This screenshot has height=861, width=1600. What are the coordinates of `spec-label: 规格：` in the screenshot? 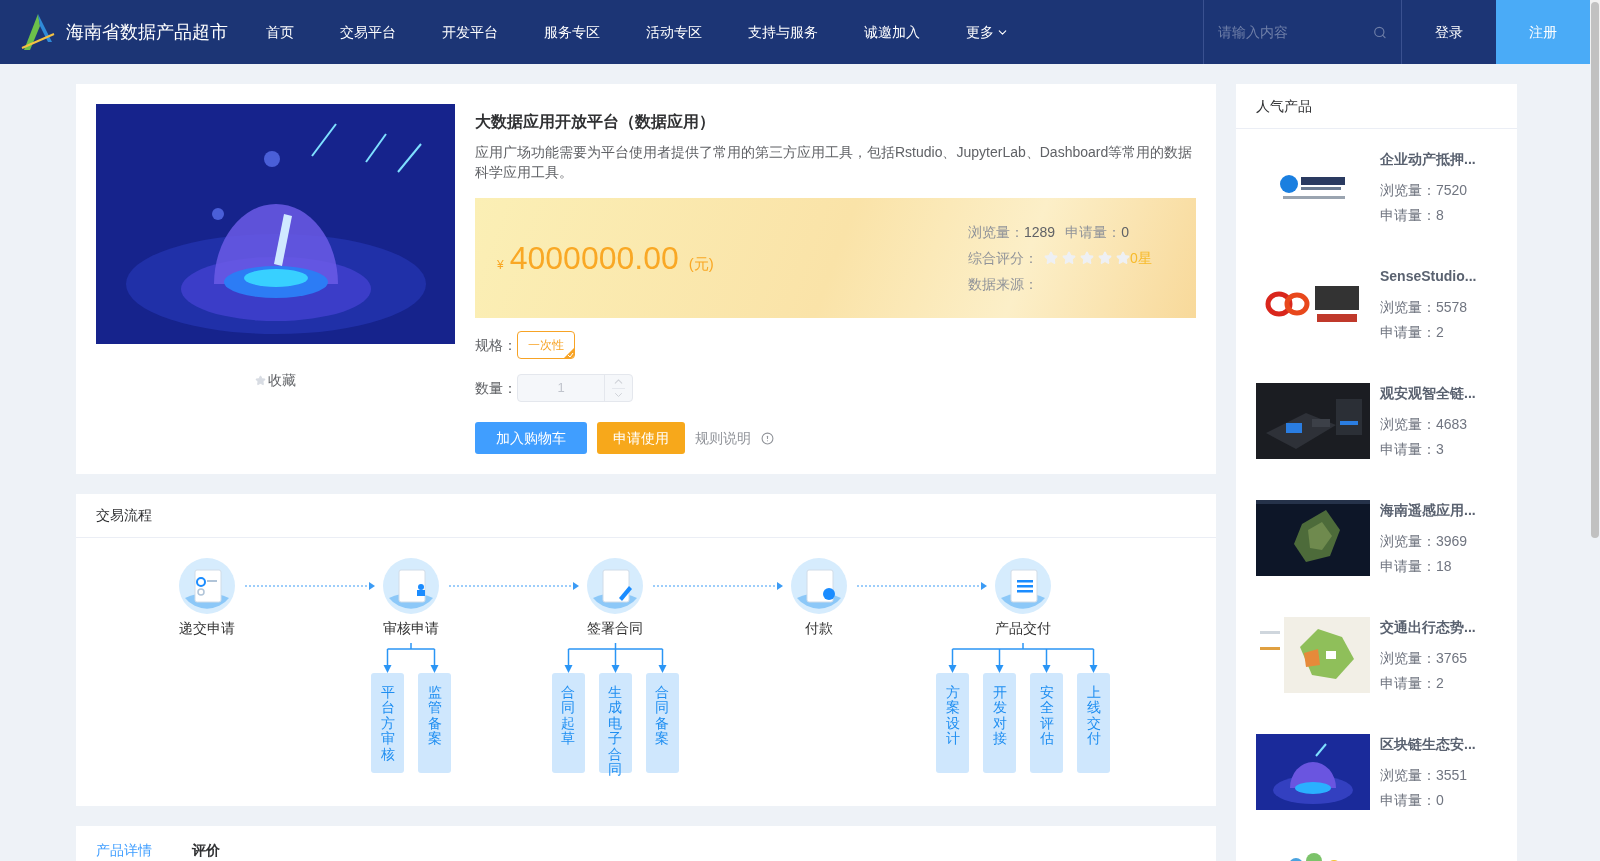 It's located at (496, 345).